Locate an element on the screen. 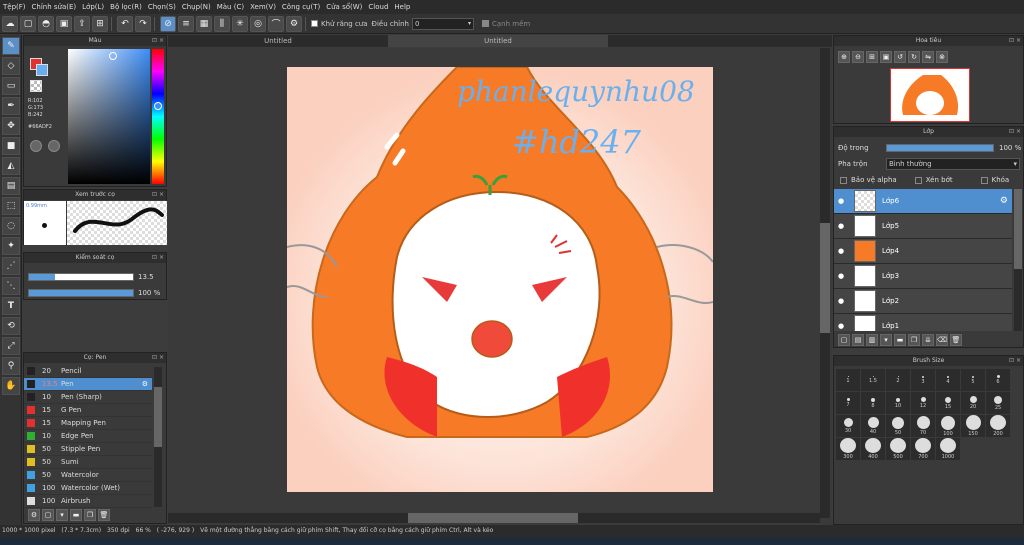  saturation-value-field is located at coordinates (109, 116).